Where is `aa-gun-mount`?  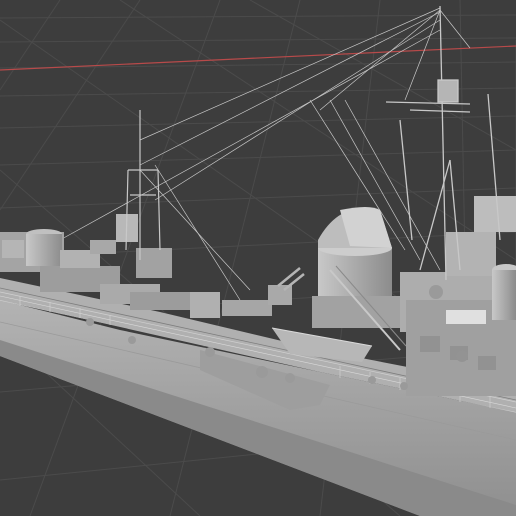
aa-gun-mount is located at coordinates (286, 286).